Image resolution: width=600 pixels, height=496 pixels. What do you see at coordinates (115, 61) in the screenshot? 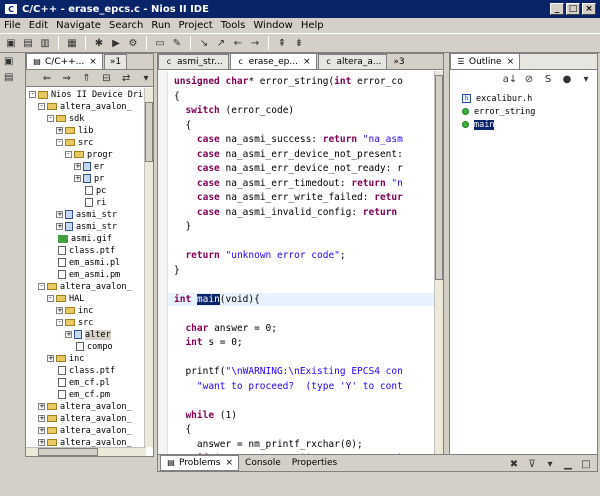
I see `tab-overflow: »1` at bounding box center [115, 61].